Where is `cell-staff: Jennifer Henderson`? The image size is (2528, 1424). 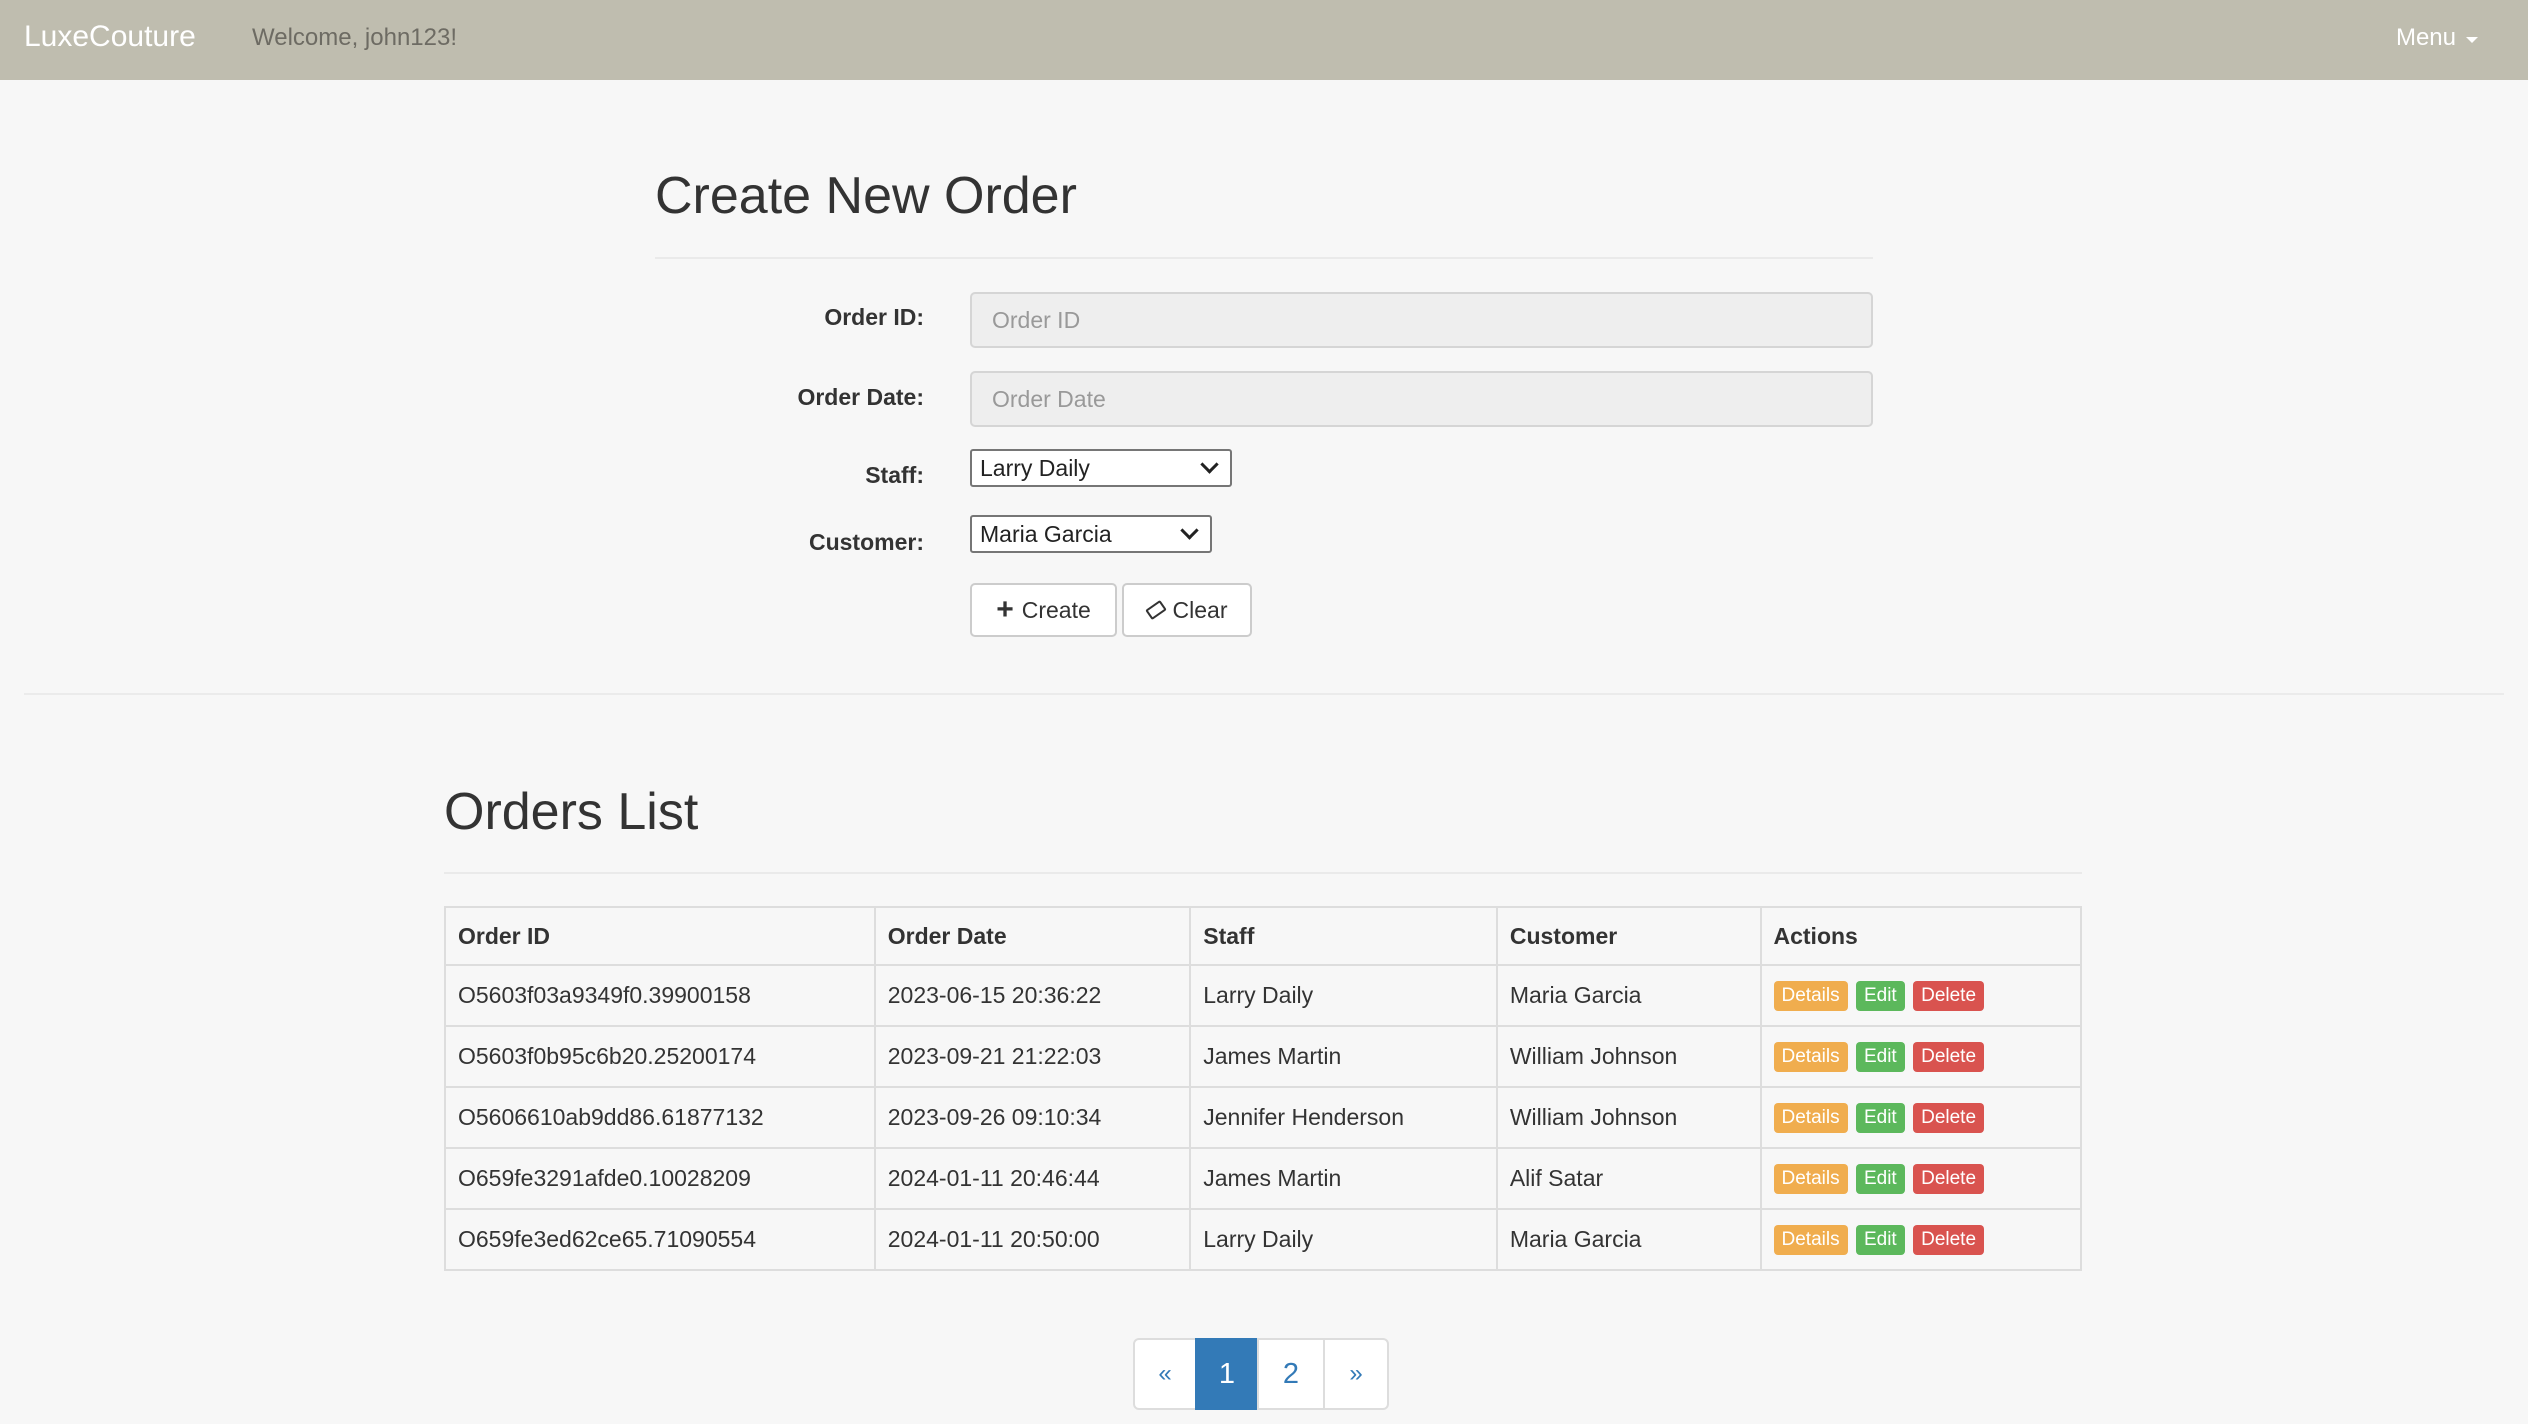
cell-staff: Jennifer Henderson is located at coordinates (1343, 1117).